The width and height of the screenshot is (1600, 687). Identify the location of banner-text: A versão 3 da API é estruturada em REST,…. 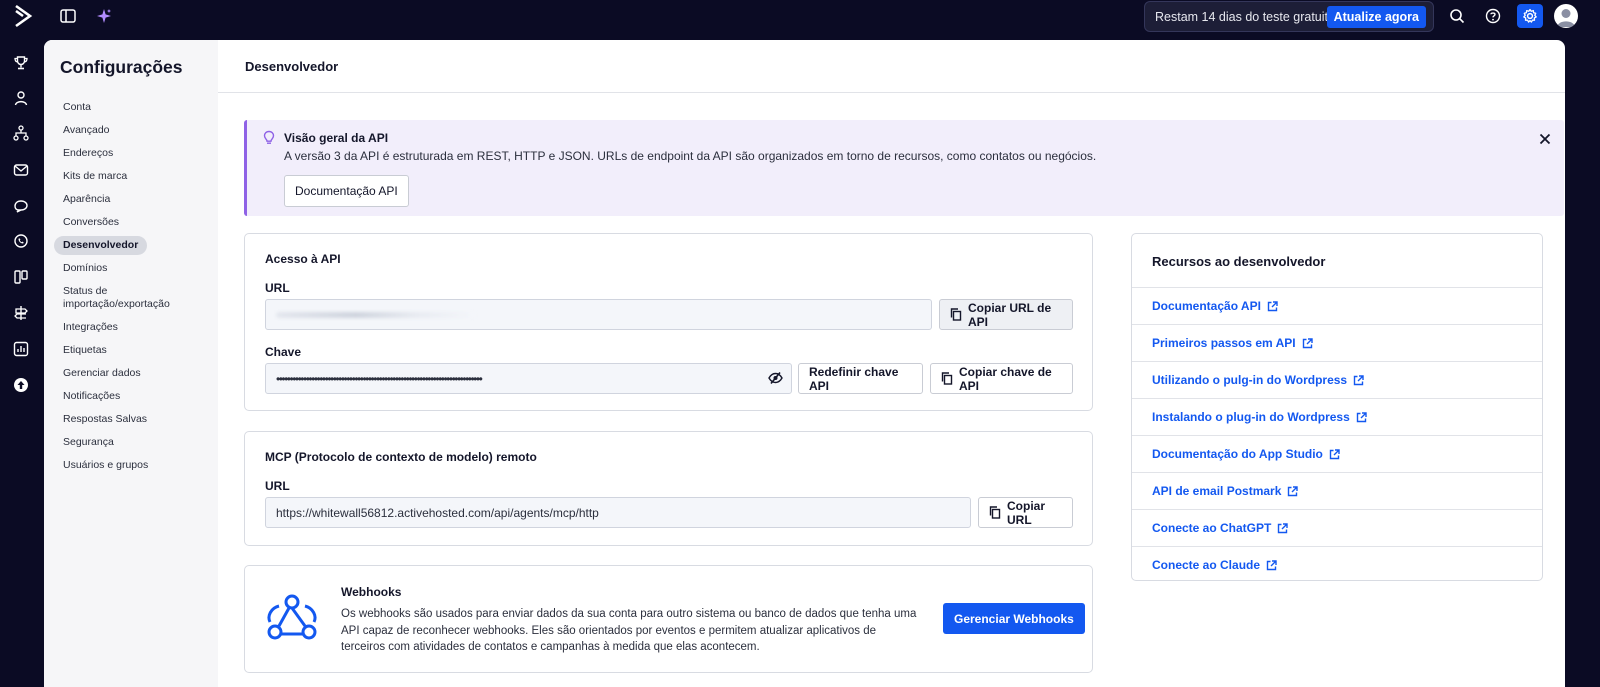
(690, 156).